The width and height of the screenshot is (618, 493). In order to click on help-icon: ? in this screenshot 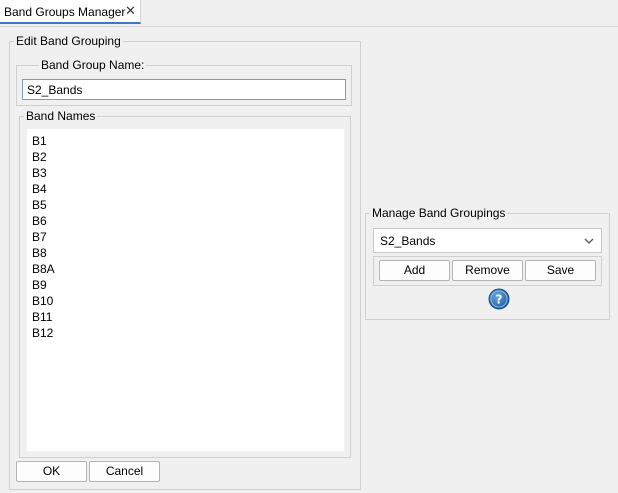, I will do `click(499, 299)`.